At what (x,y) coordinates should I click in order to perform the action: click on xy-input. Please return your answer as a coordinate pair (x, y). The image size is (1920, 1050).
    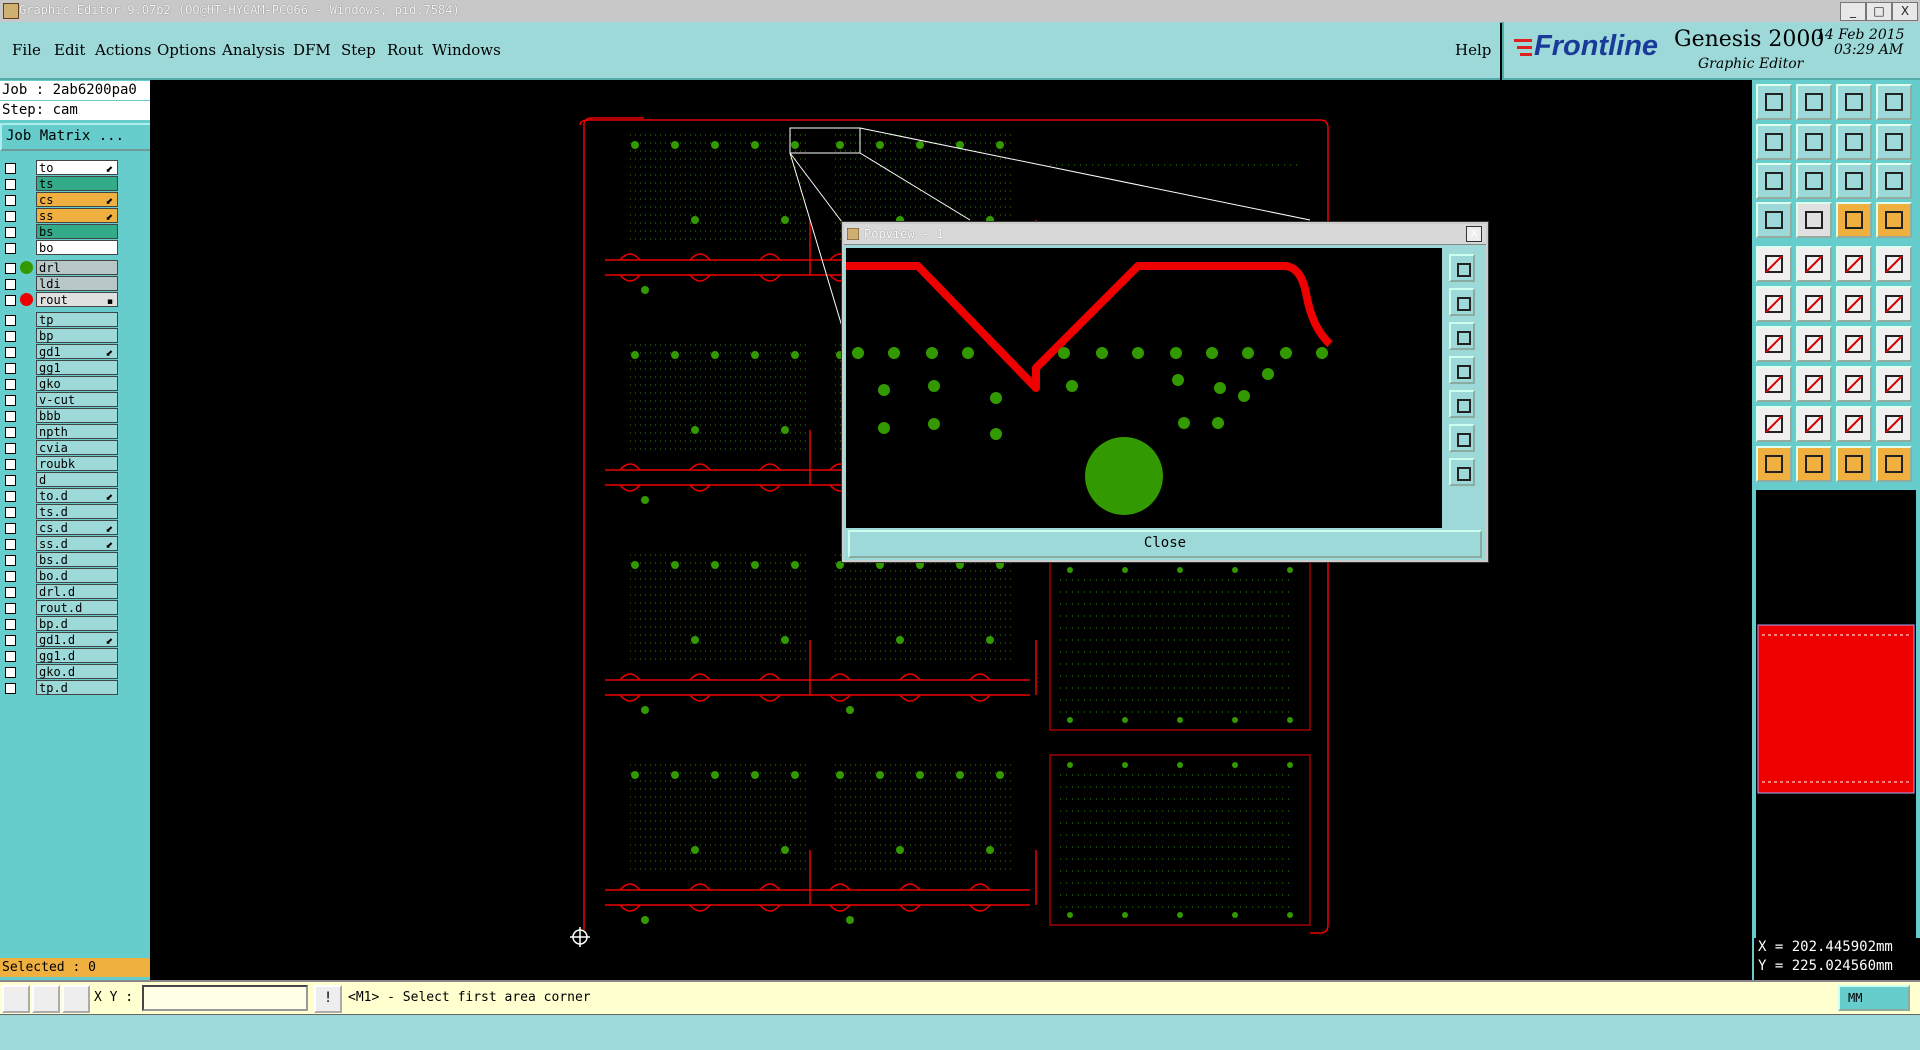
    Looking at the image, I should click on (225, 998).